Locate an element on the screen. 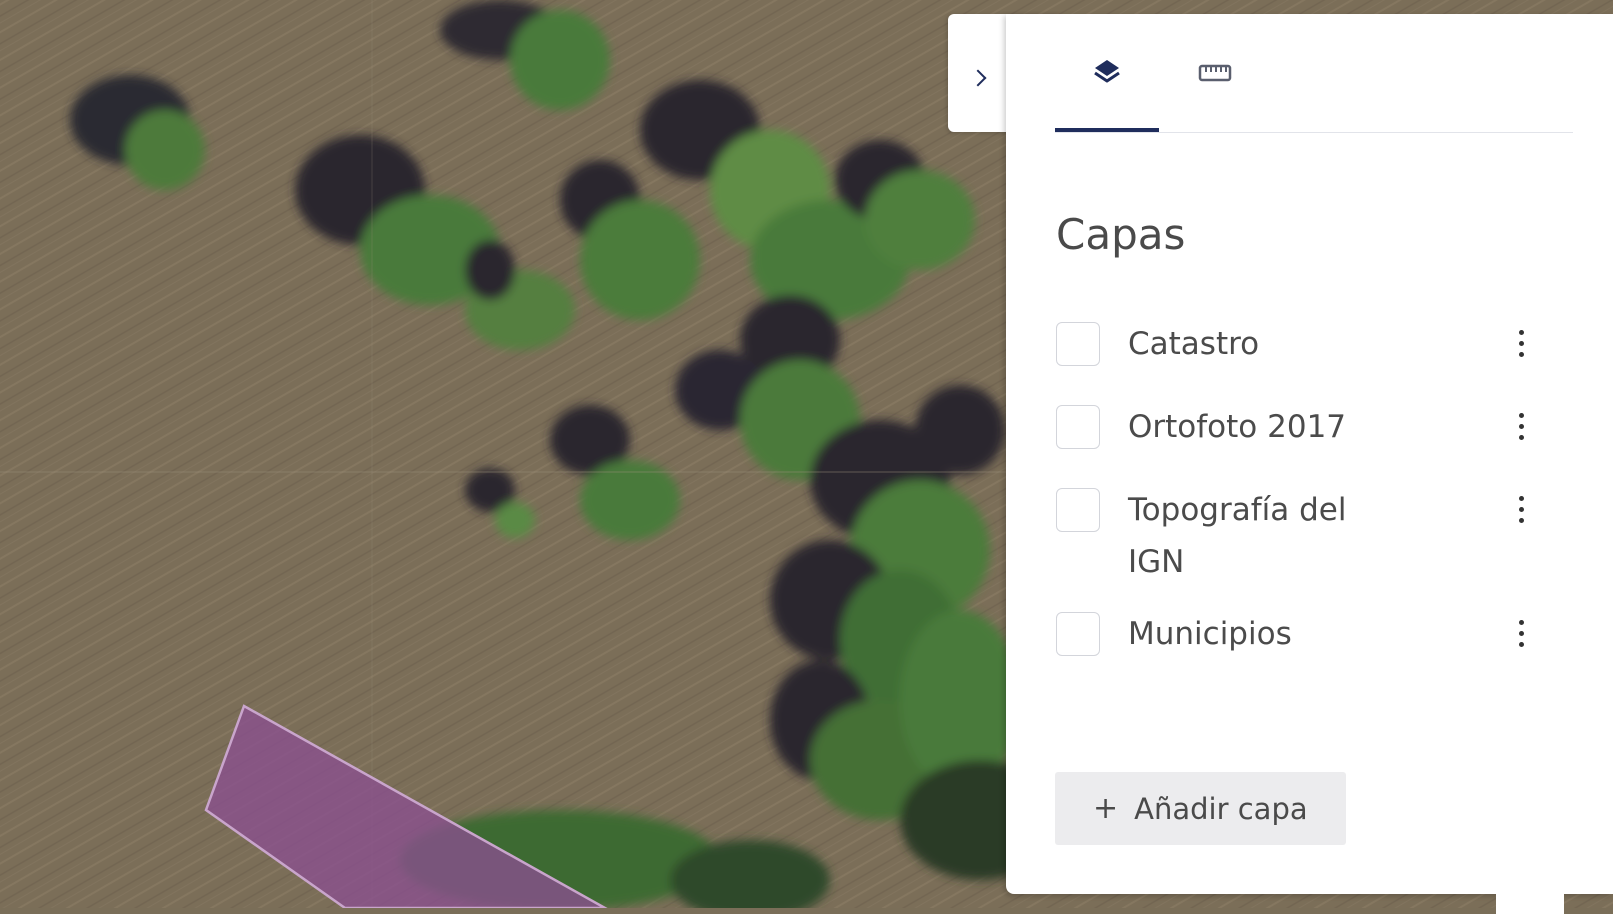 The width and height of the screenshot is (1613, 914). add-layer-button: + Añadir capa is located at coordinates (1200, 808).